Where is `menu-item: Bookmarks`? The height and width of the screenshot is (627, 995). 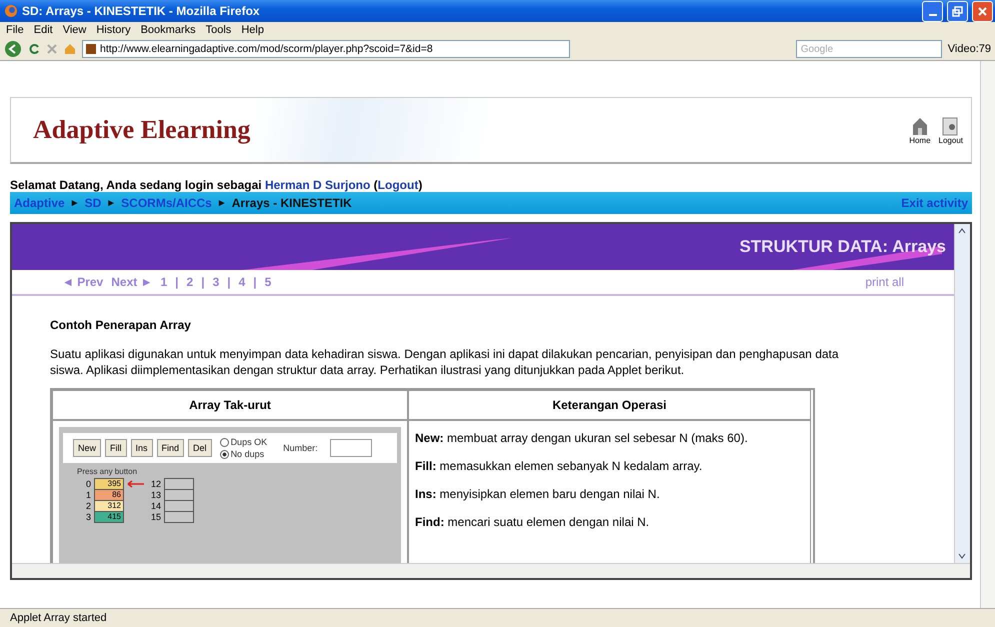 menu-item: Bookmarks is located at coordinates (168, 30).